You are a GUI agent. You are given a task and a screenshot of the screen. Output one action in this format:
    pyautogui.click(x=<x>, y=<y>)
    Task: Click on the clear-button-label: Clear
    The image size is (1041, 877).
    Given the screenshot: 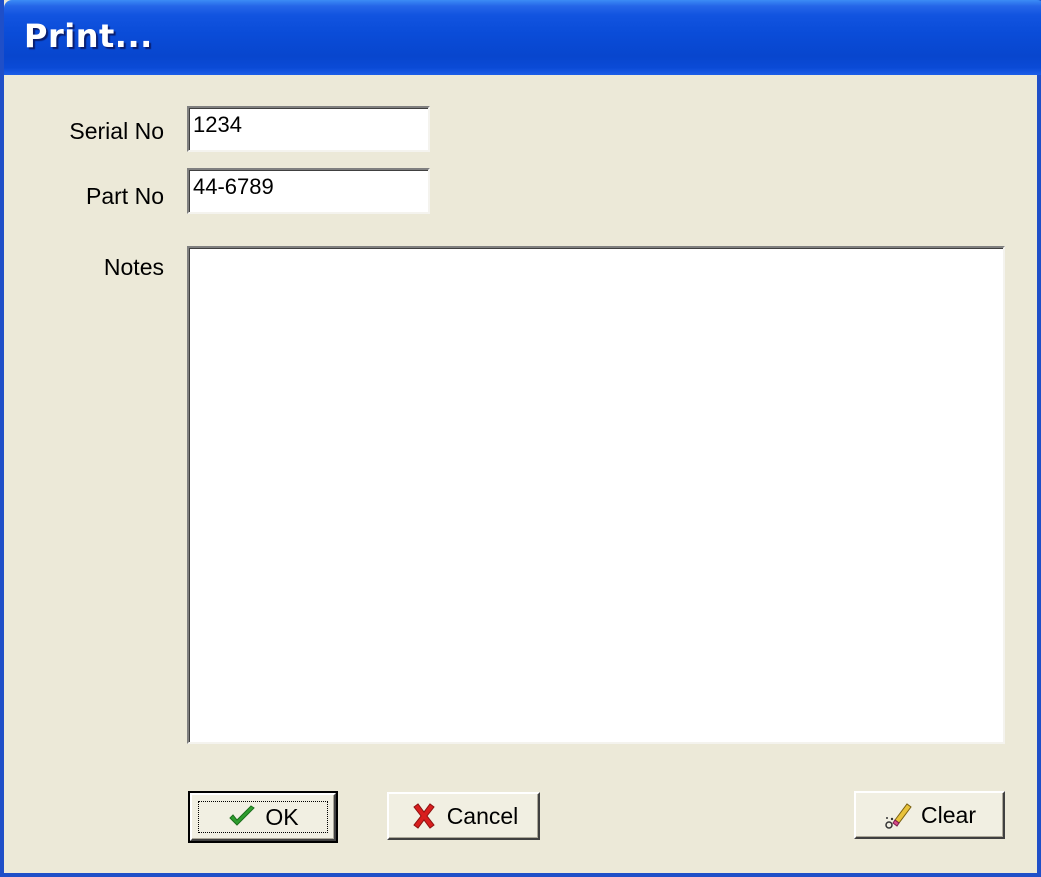 What is the action you would take?
    pyautogui.click(x=948, y=814)
    